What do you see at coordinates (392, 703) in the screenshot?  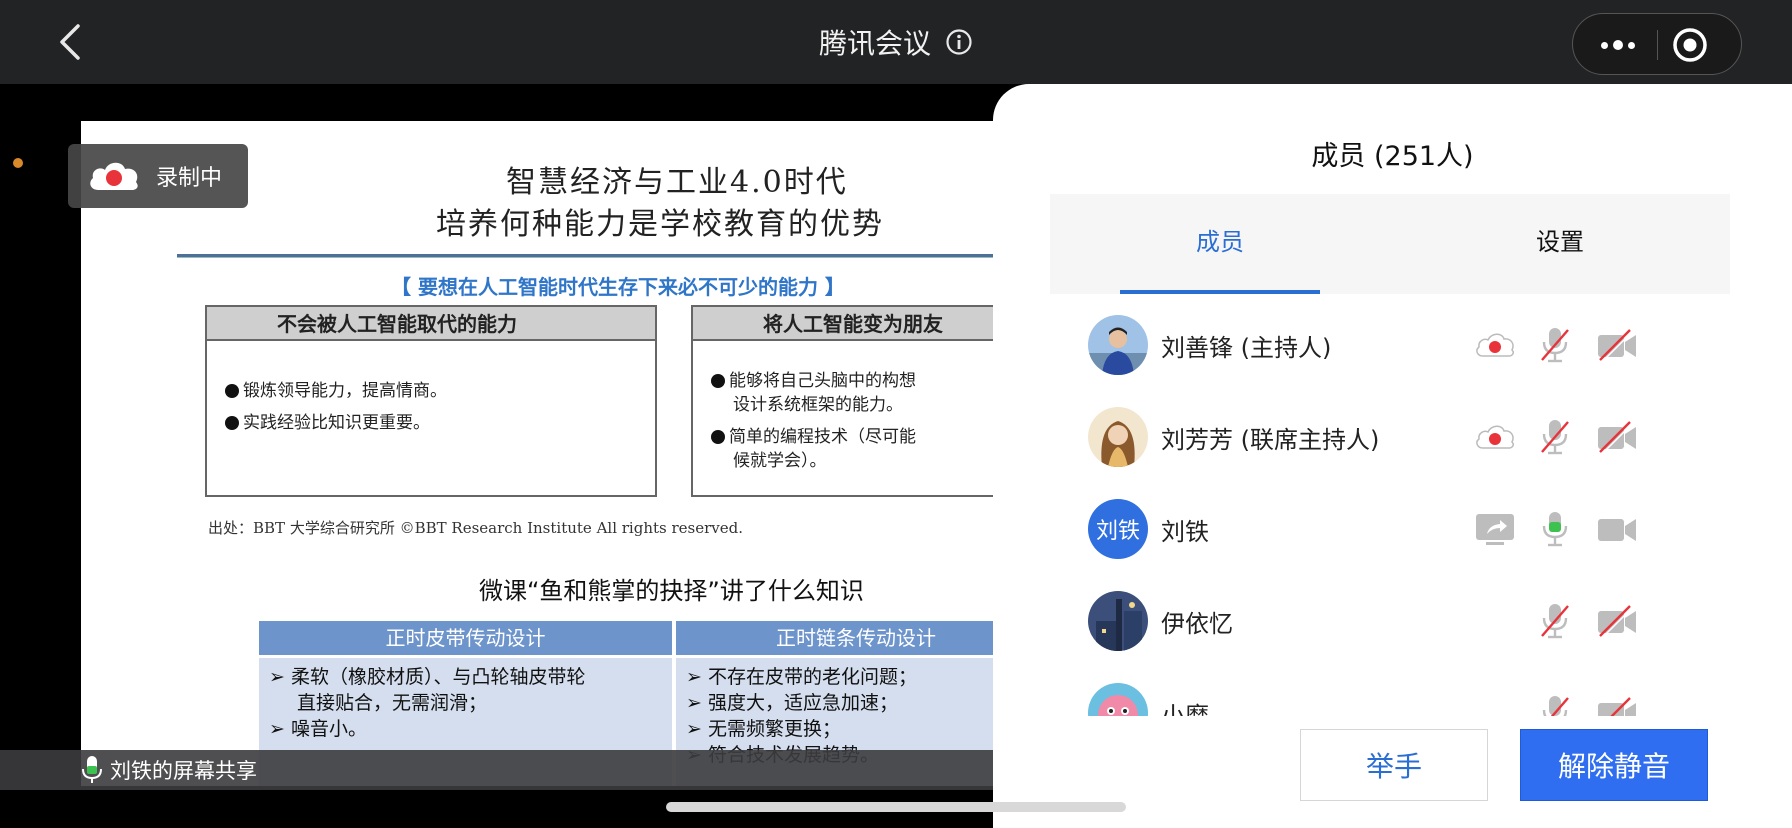 I see `table-line: 直接贴合，无需润滑；` at bounding box center [392, 703].